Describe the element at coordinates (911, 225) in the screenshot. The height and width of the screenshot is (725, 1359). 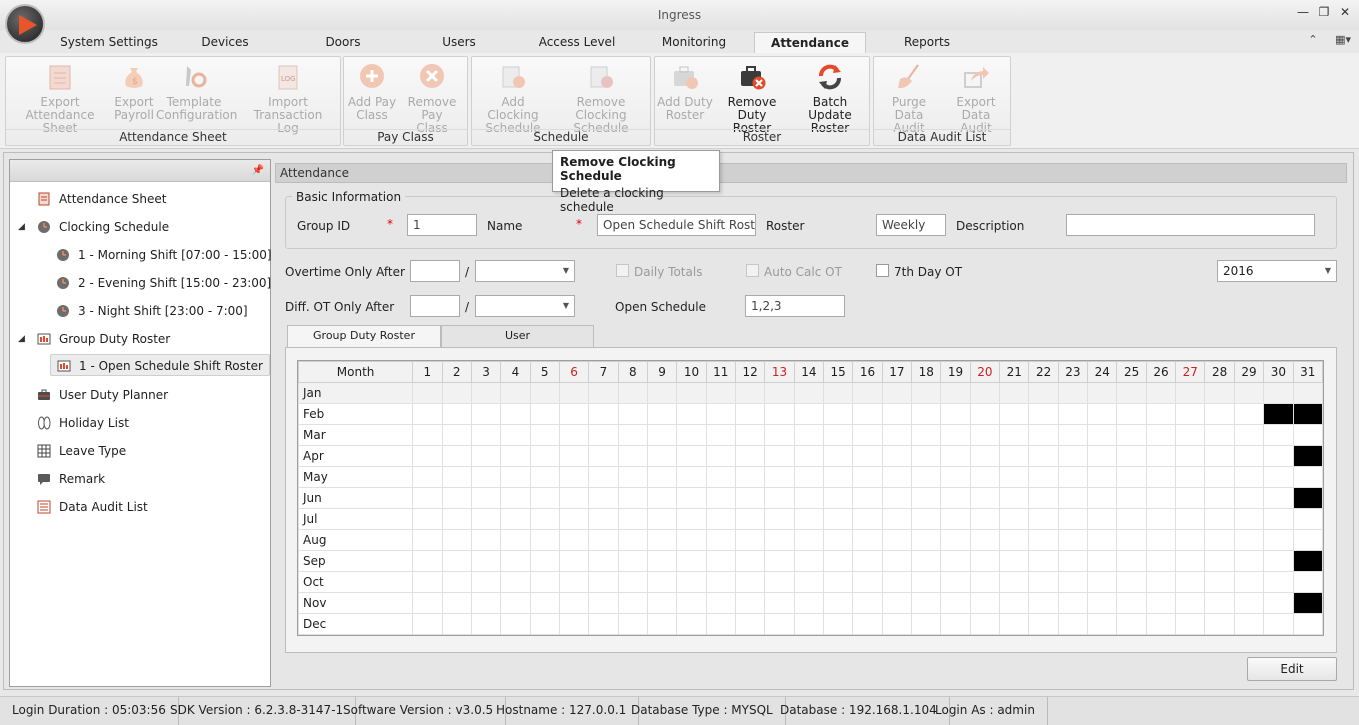
I see `roster-field: Weekly` at that location.